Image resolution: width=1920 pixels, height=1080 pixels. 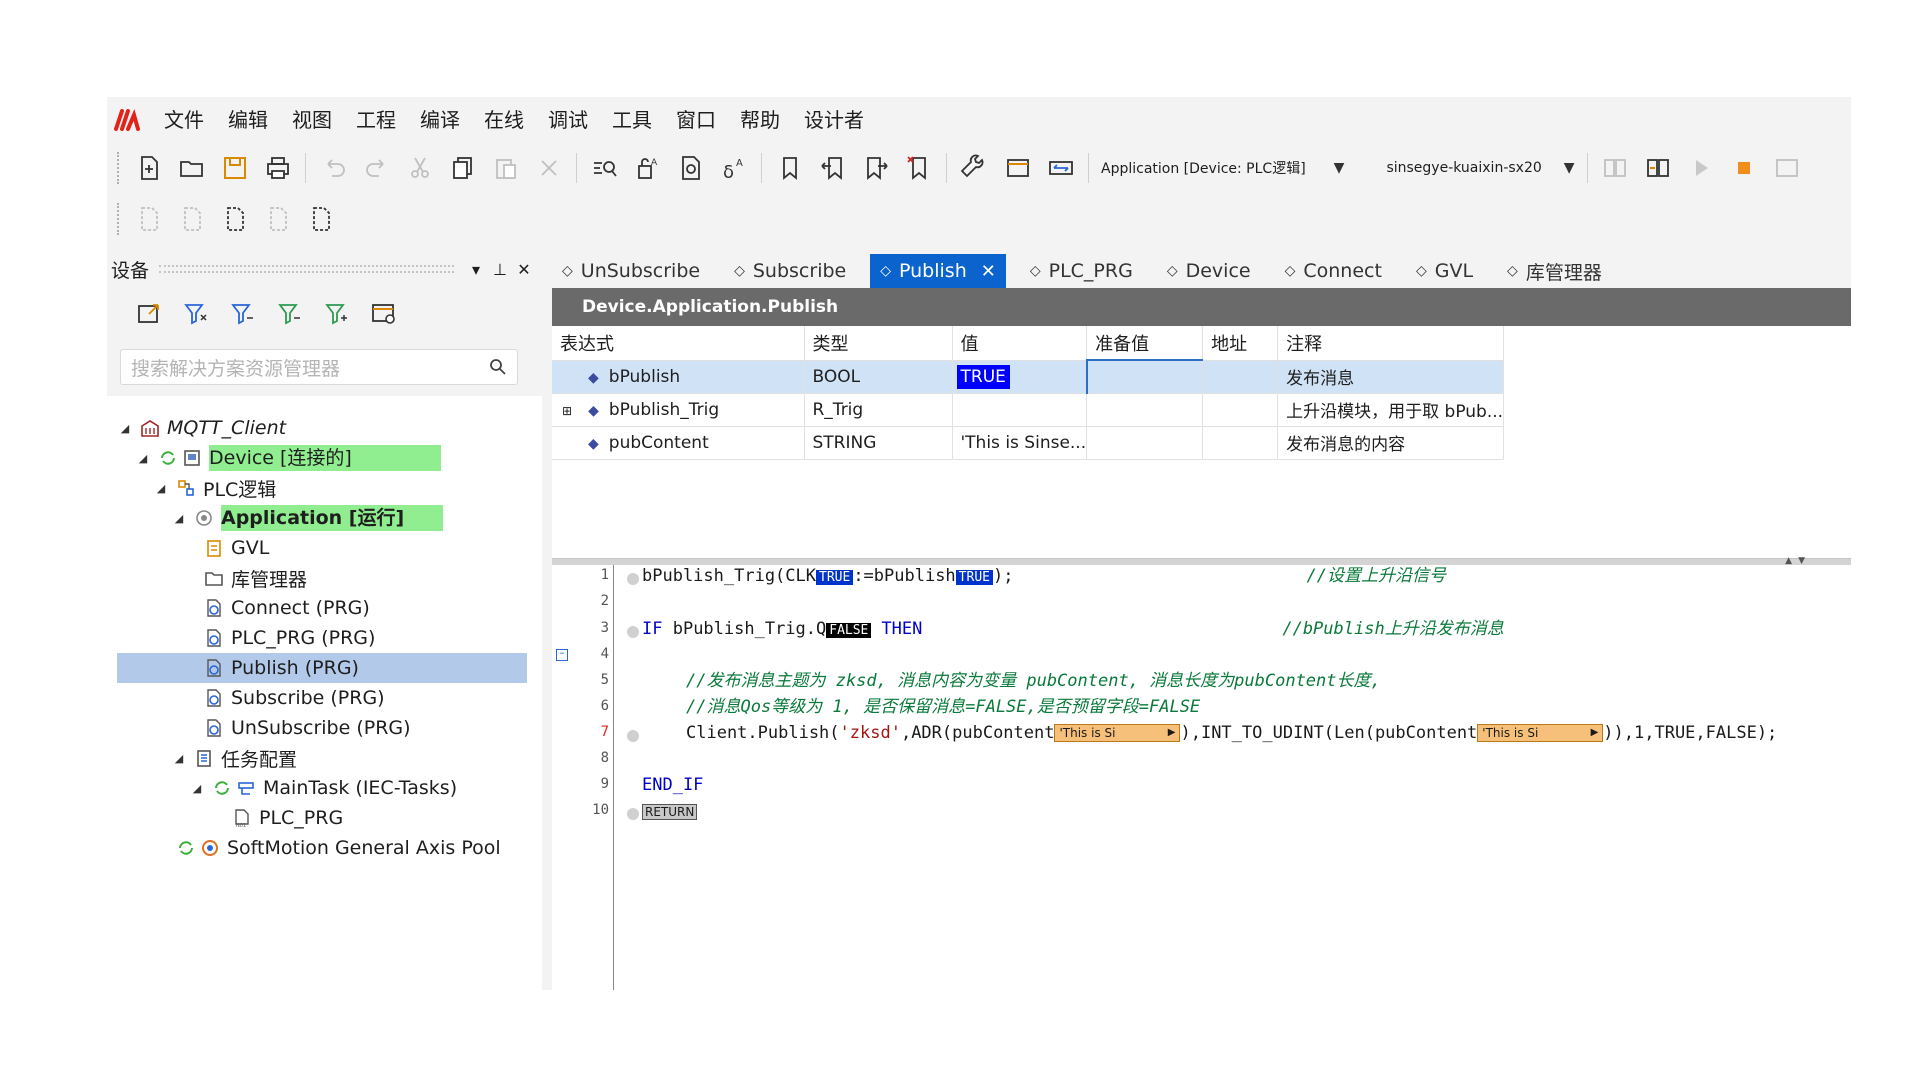 What do you see at coordinates (938, 271) in the screenshot?
I see `tab-publish: ◇ Publish ✕` at bounding box center [938, 271].